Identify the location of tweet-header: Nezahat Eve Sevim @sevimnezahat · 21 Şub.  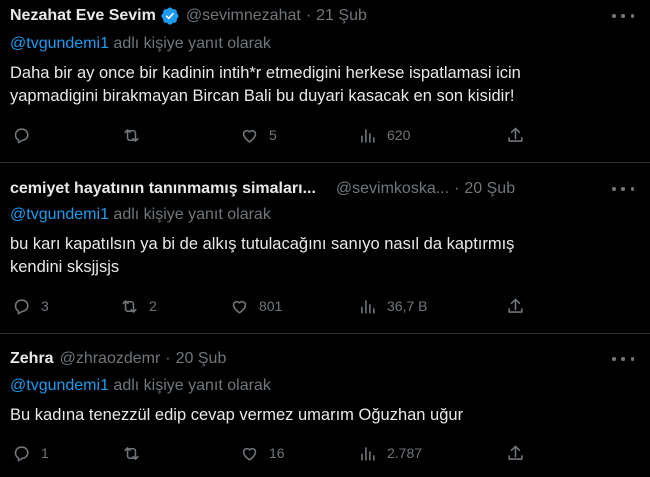
(188, 16).